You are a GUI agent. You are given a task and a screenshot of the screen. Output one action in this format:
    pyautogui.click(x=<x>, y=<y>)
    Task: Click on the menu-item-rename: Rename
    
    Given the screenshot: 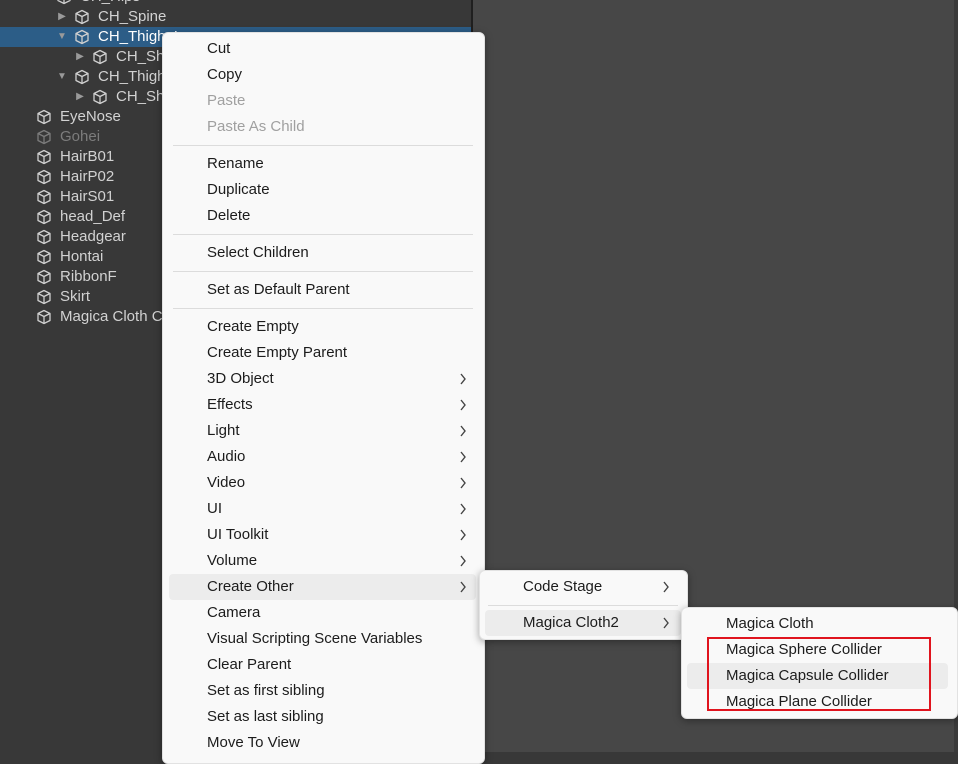 What is the action you would take?
    pyautogui.click(x=322, y=164)
    